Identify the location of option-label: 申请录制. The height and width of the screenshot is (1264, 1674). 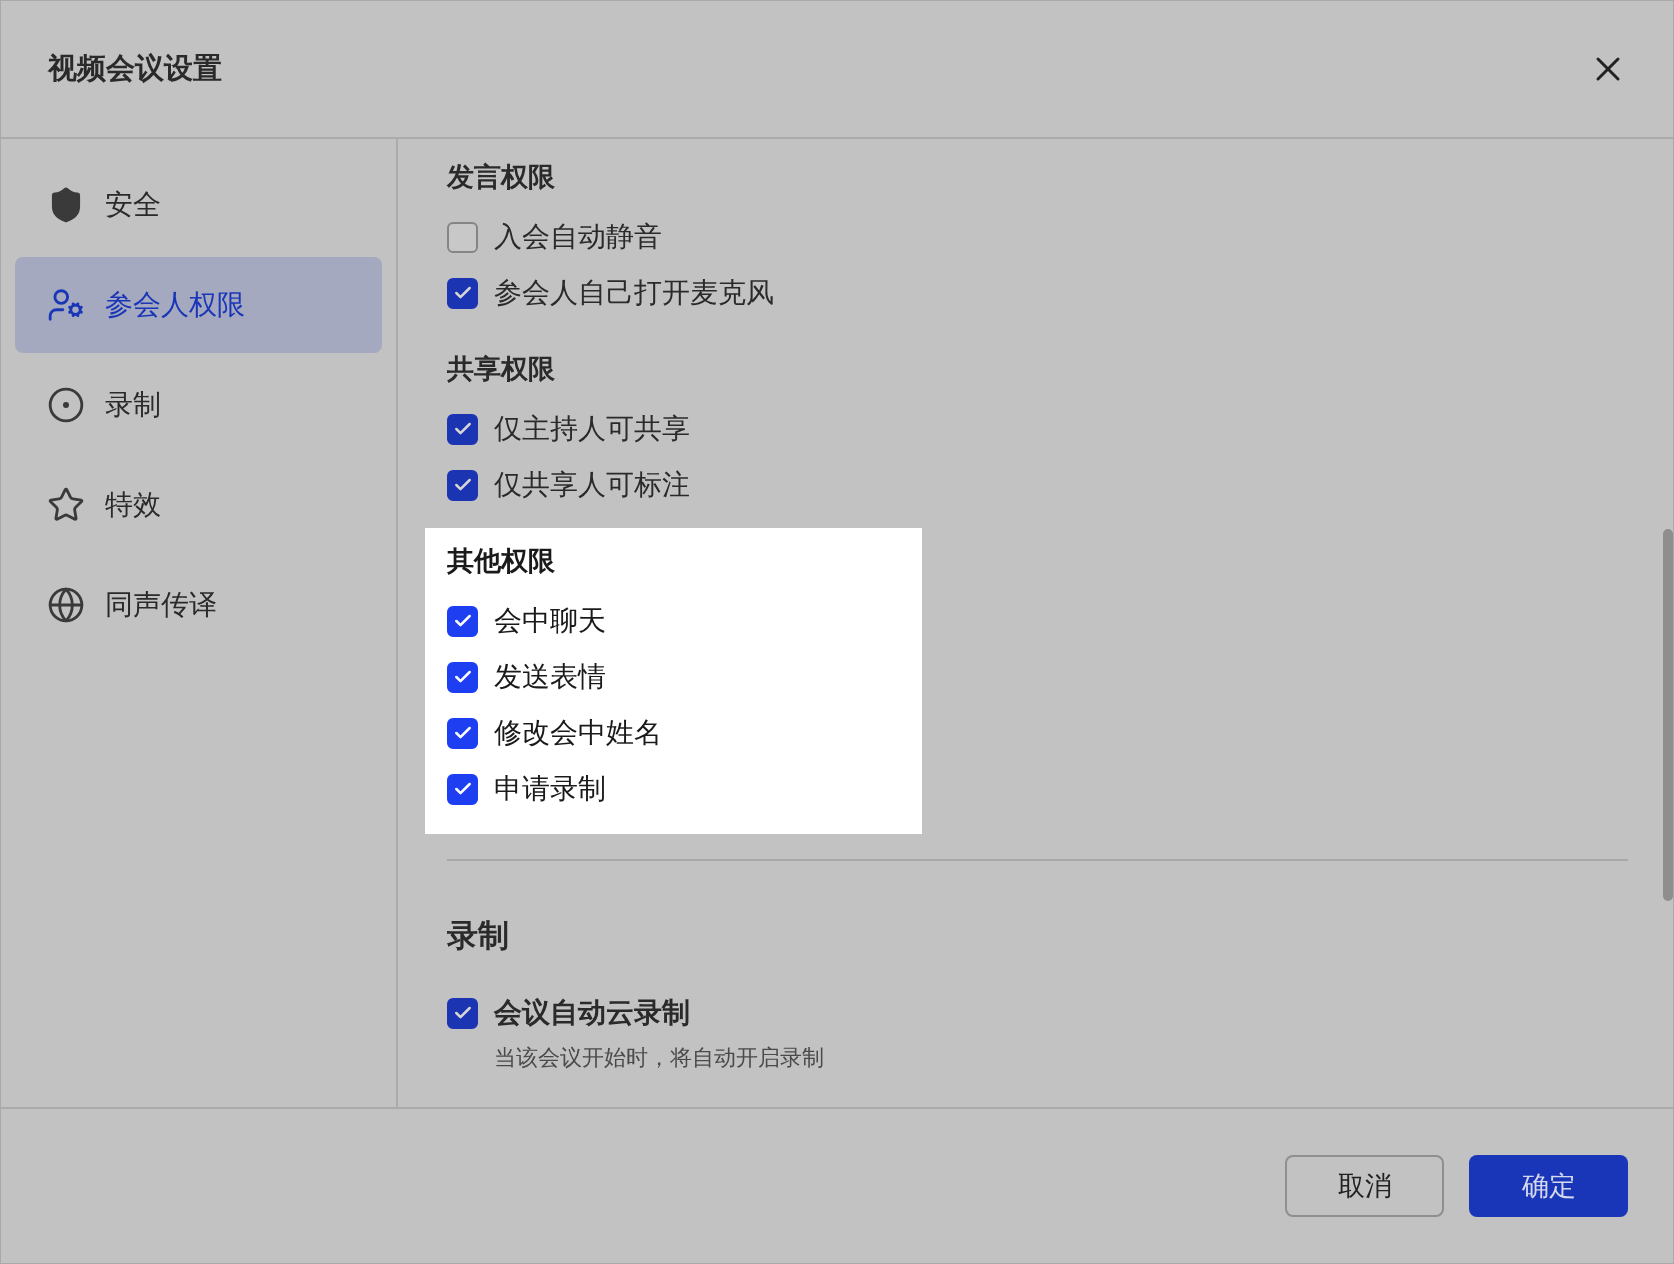
(550, 789).